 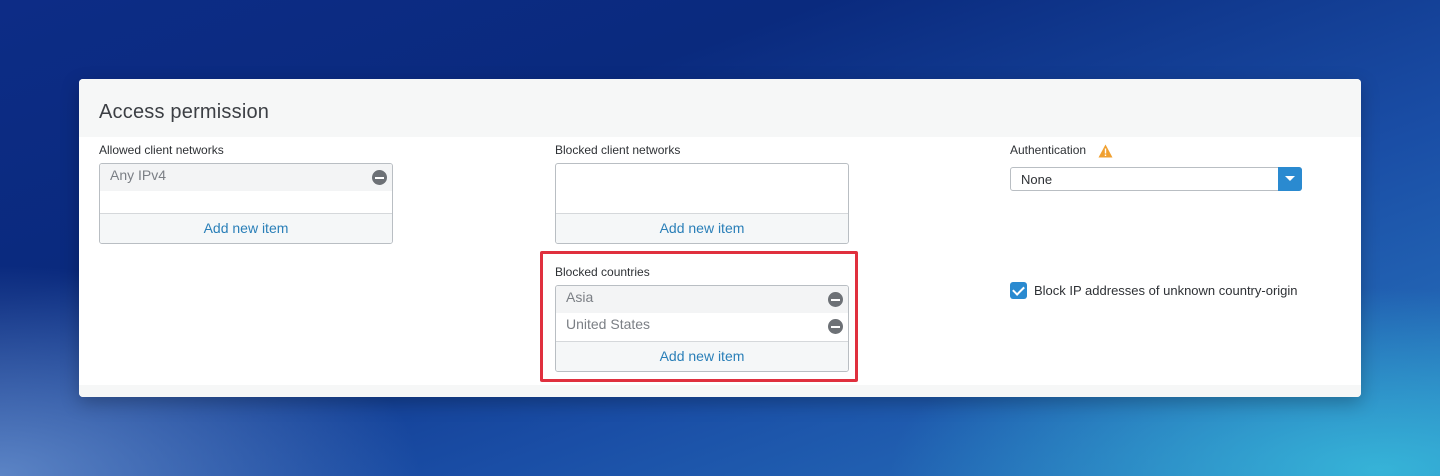 What do you see at coordinates (1037, 179) in the screenshot?
I see `authentication-select-value: None` at bounding box center [1037, 179].